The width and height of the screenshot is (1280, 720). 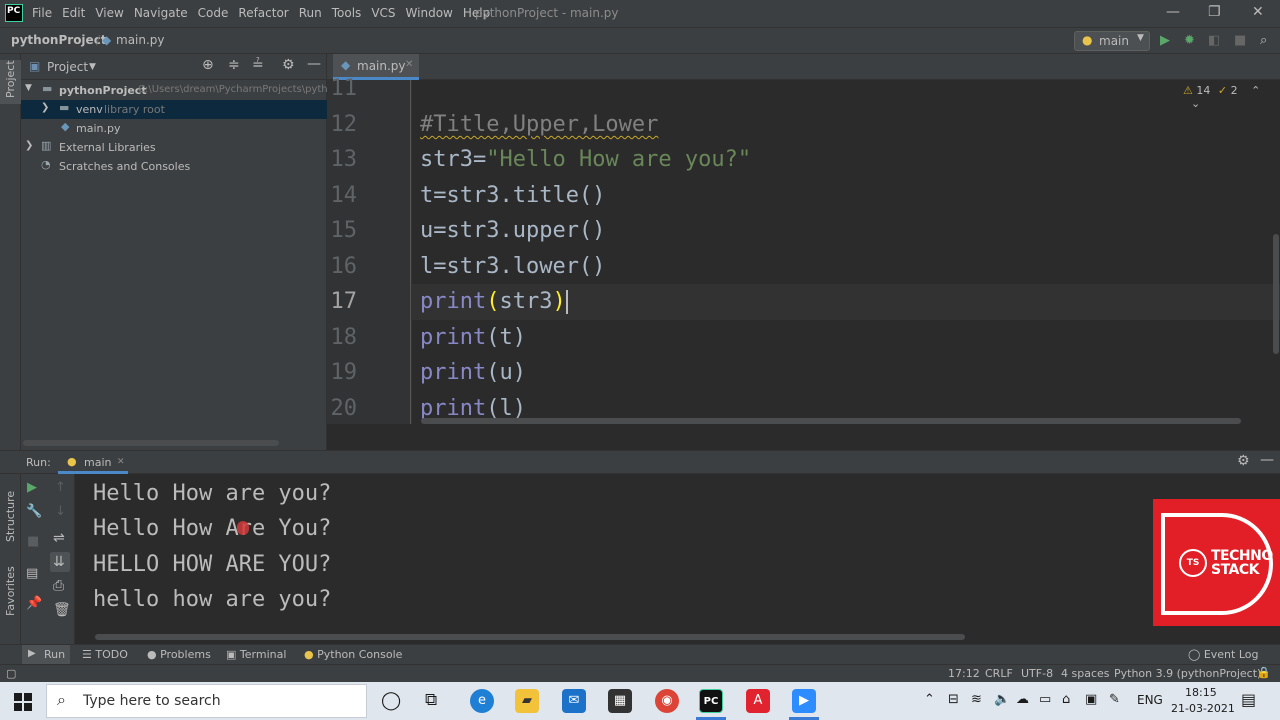 What do you see at coordinates (10, 591) in the screenshot?
I see `favorites-tool-tab: Favorites` at bounding box center [10, 591].